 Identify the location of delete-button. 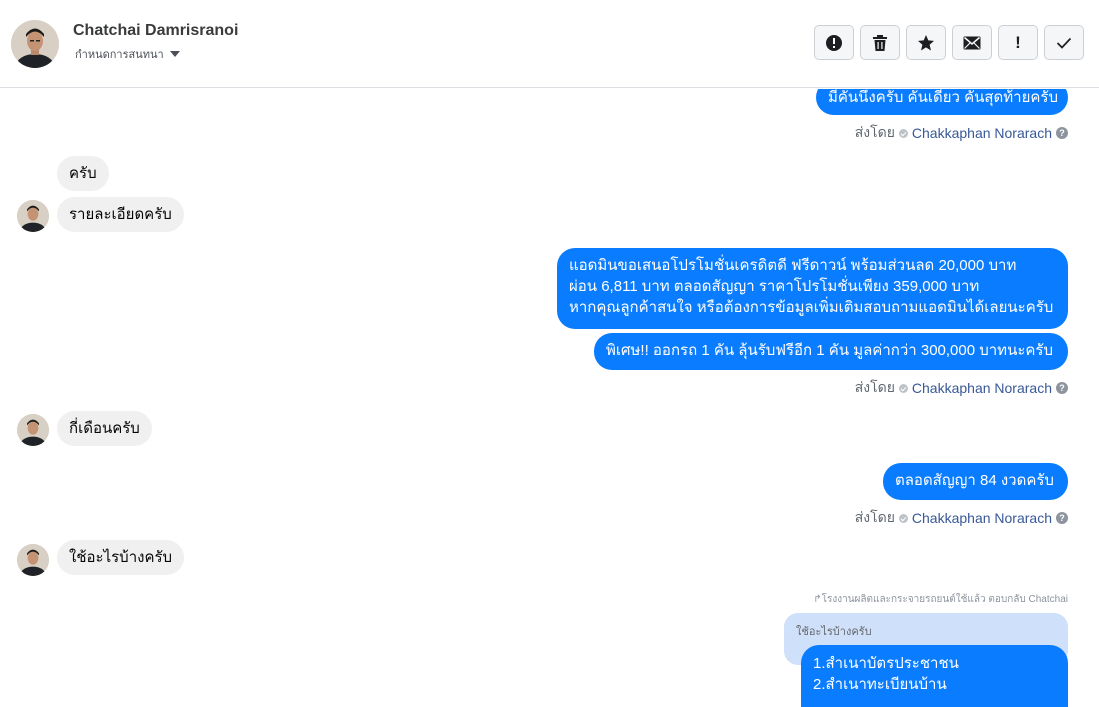
(880, 42).